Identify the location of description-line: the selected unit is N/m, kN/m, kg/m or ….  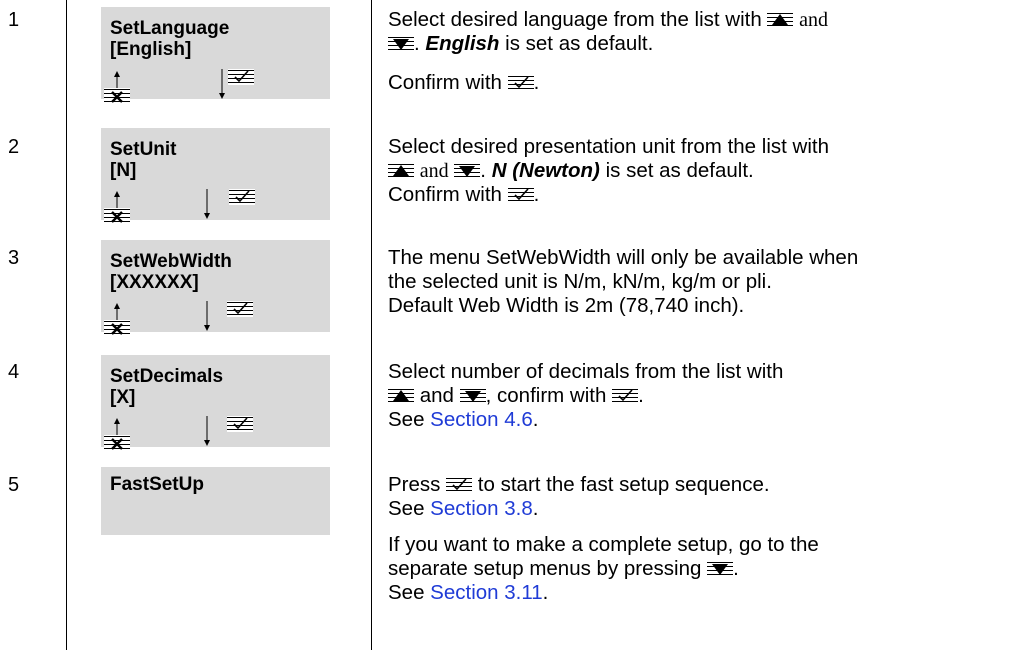
(580, 281).